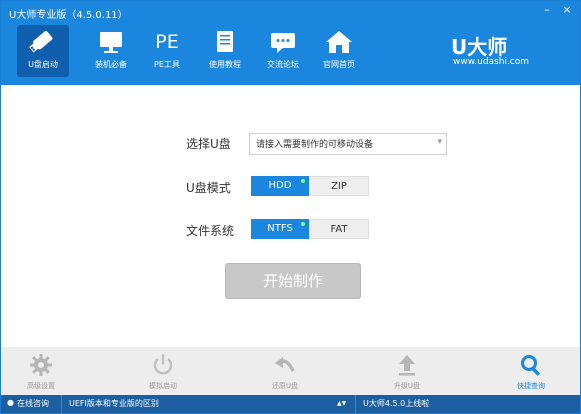 The width and height of the screenshot is (581, 414). What do you see at coordinates (111, 64) in the screenshot?
I see `nav-label: 装机必备` at bounding box center [111, 64].